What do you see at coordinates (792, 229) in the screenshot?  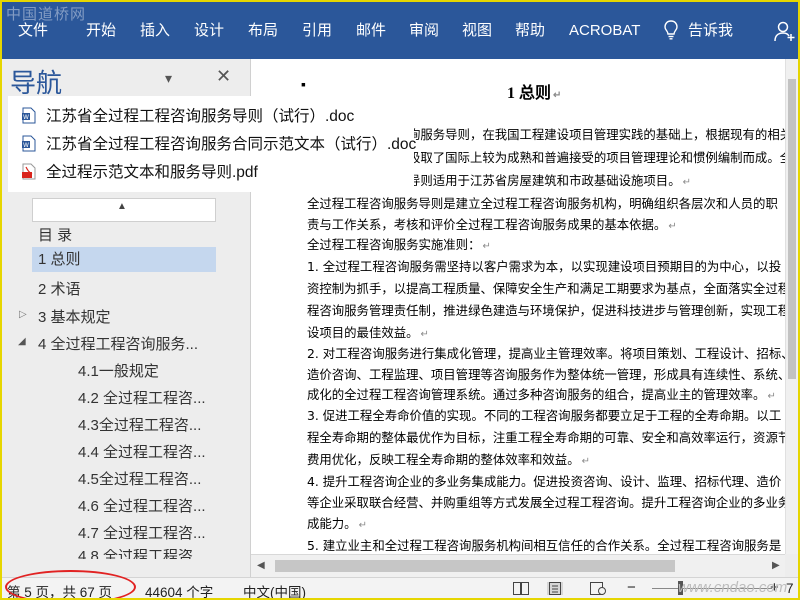 I see `vertical-scroll-thumb` at bounding box center [792, 229].